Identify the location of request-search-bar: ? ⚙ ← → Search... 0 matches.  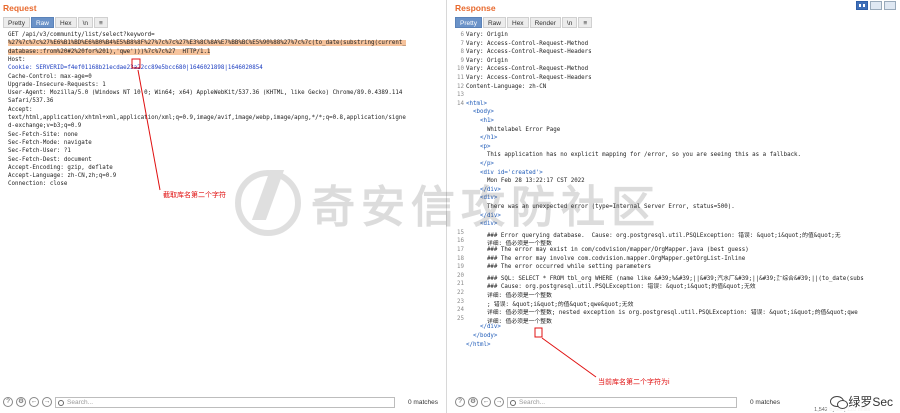
(223, 402).